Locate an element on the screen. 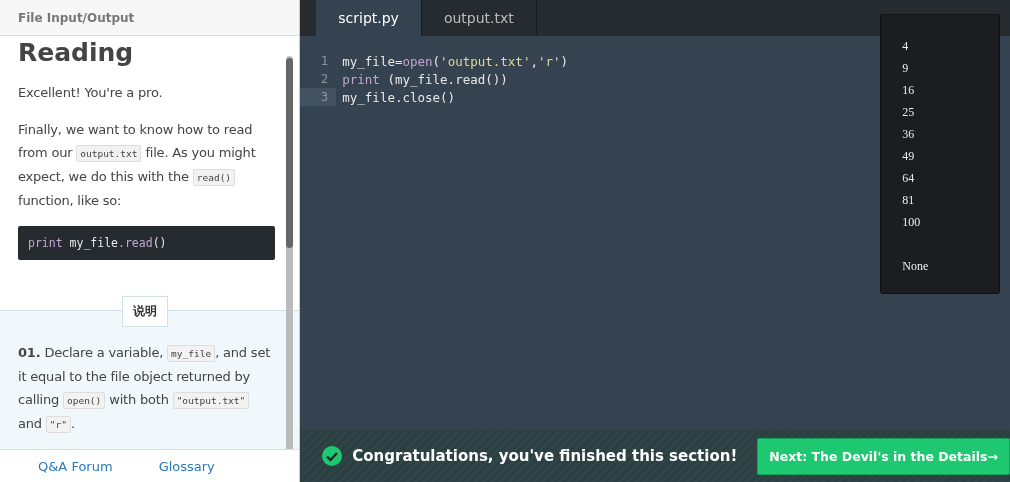 This screenshot has height=482, width=1010. output-line: 49 is located at coordinates (909, 156).